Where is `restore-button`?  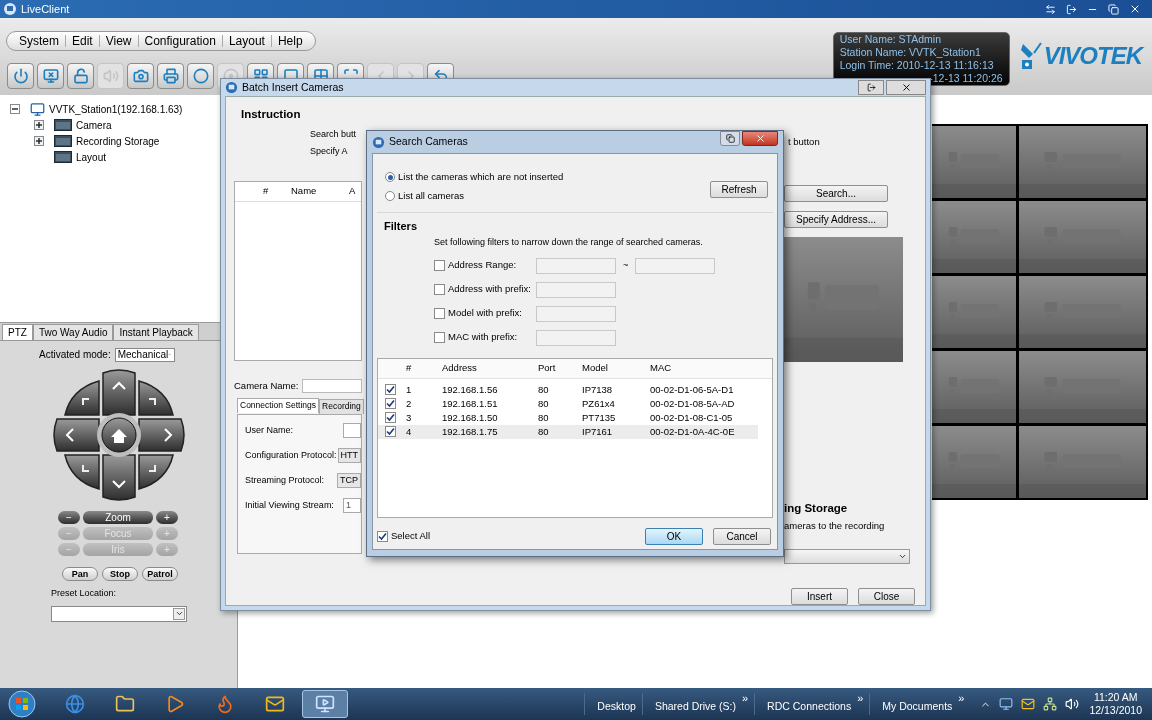 restore-button is located at coordinates (730, 138).